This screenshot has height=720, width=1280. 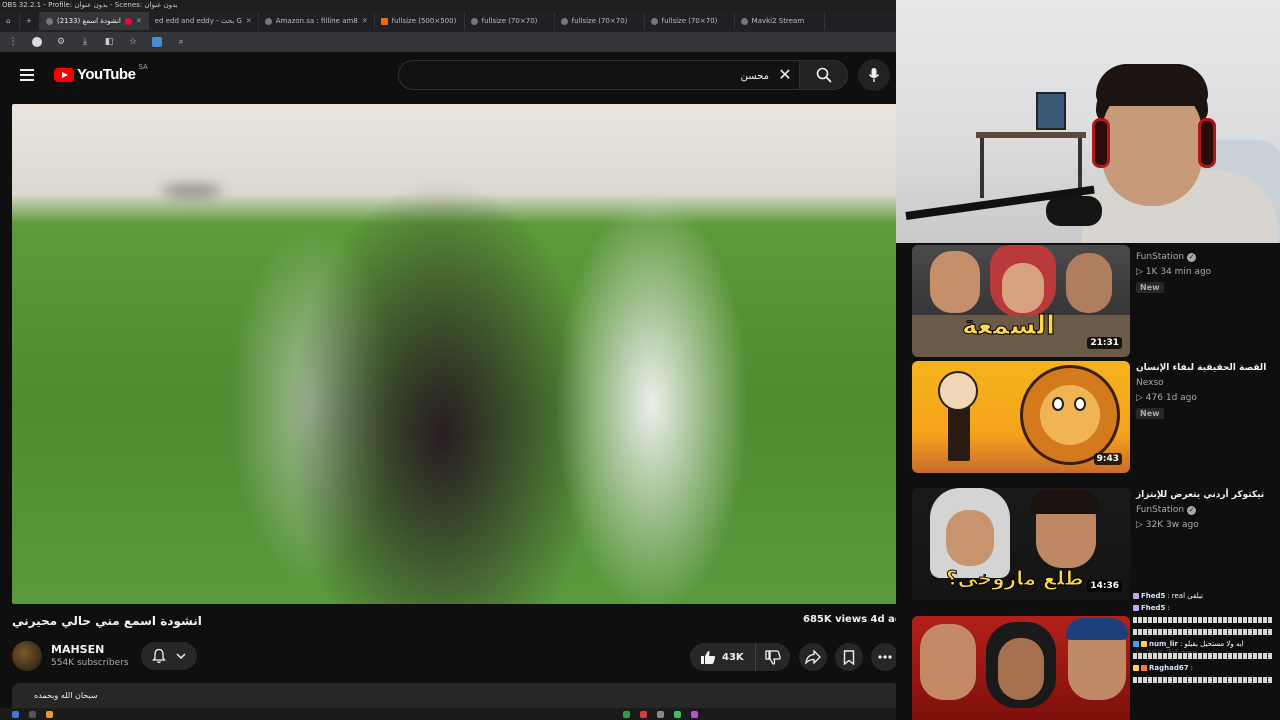 I want to click on save-icon, so click(x=849, y=657).